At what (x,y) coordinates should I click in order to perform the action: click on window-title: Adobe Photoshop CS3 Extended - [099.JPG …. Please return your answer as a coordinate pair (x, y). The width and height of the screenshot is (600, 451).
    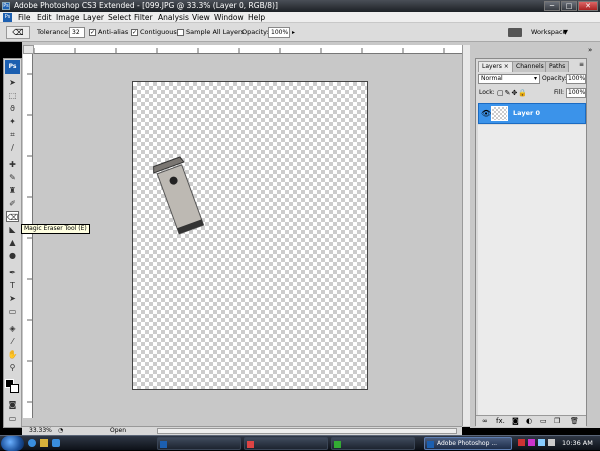
    Looking at the image, I should click on (146, 5).